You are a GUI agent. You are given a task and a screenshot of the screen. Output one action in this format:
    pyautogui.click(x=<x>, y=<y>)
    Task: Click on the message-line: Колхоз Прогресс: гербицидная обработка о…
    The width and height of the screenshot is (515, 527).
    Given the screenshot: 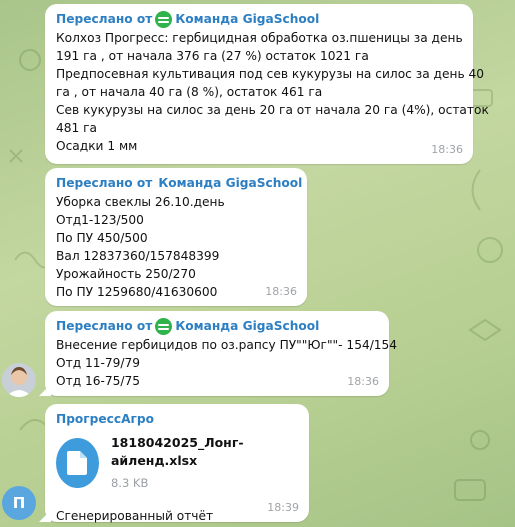 What is the action you would take?
    pyautogui.click(x=259, y=38)
    